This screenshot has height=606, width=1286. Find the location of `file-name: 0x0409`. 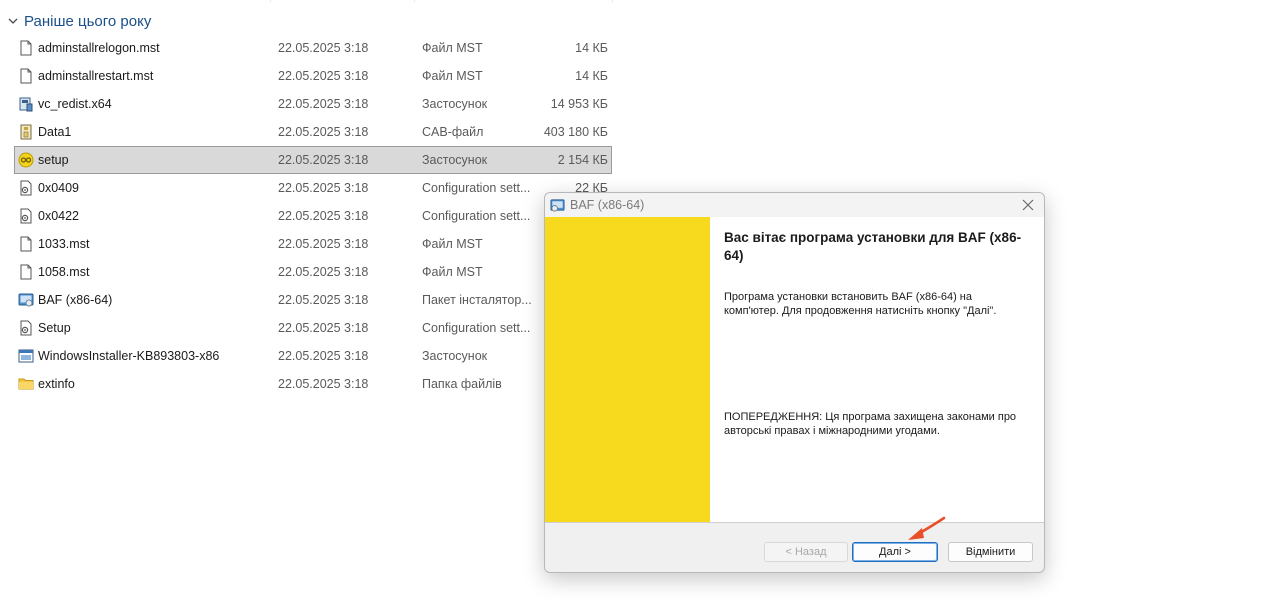

file-name: 0x0409 is located at coordinates (59, 188).